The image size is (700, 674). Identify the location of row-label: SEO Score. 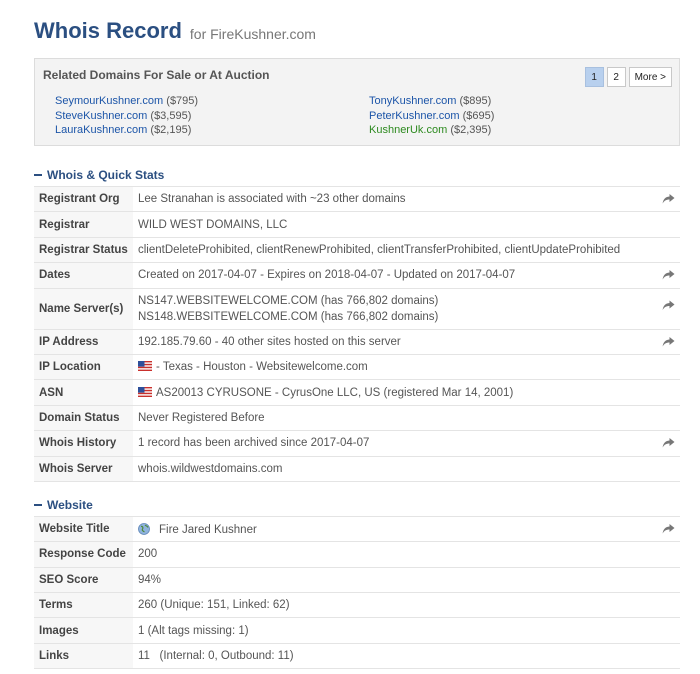
(83, 579).